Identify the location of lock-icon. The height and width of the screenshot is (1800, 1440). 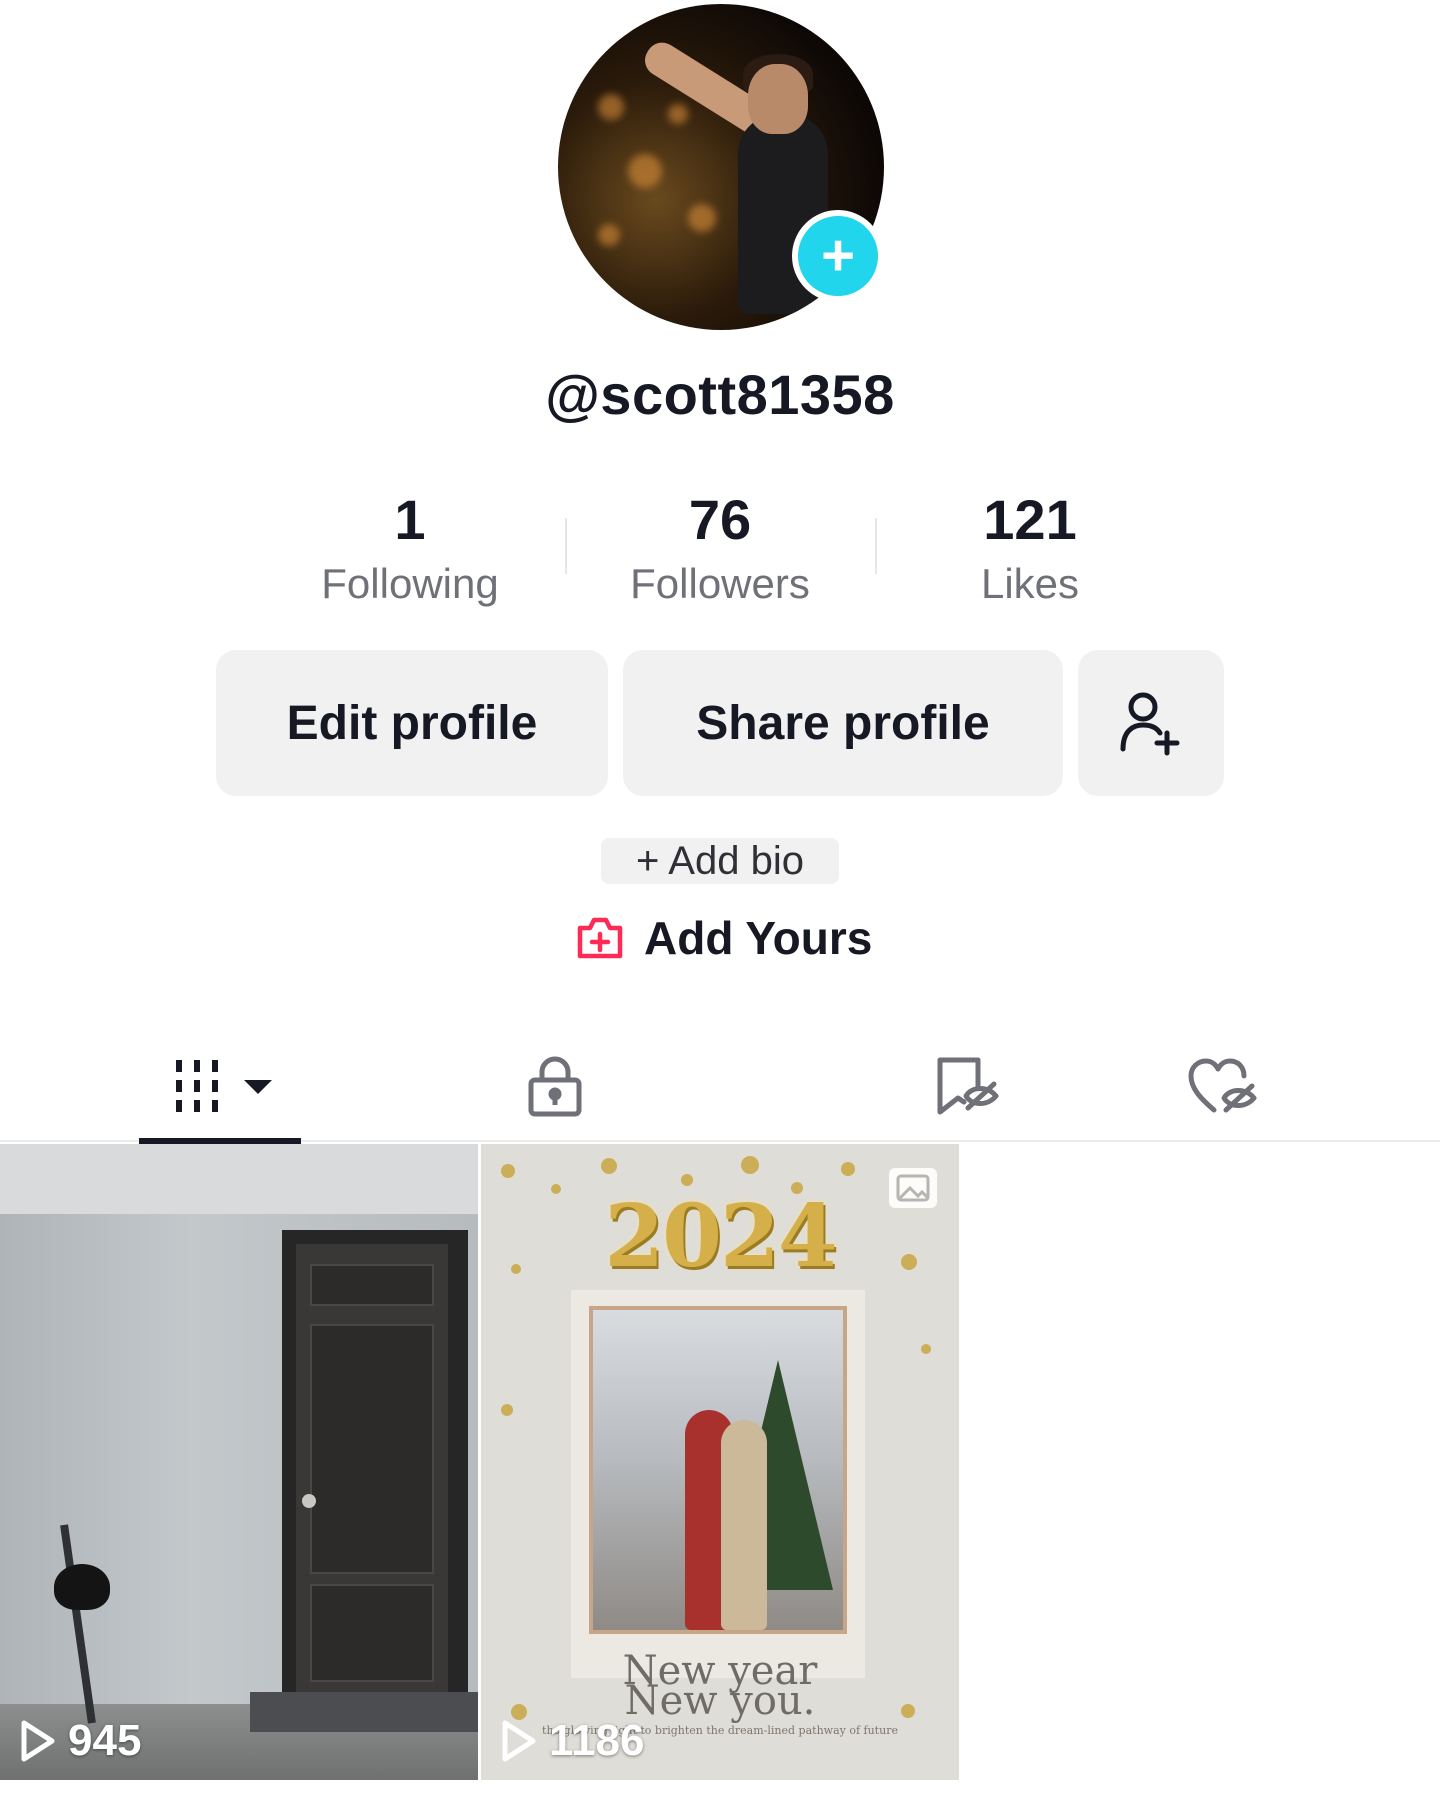
(555, 1086).